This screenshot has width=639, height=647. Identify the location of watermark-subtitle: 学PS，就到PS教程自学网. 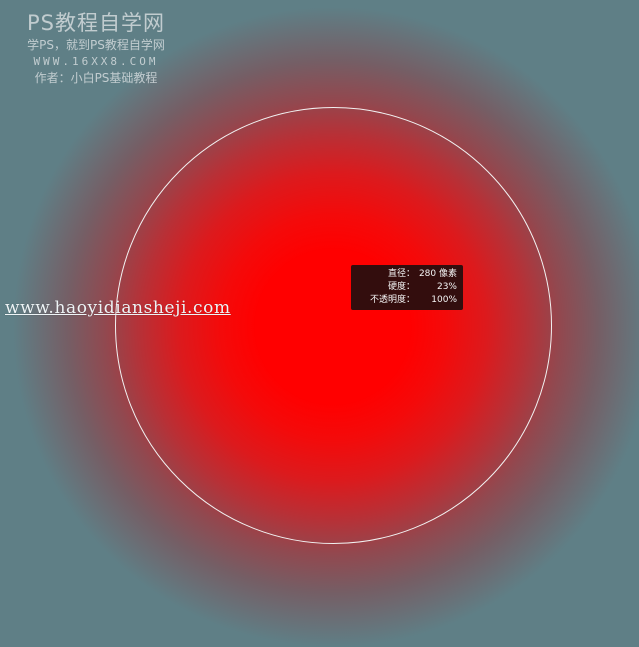
(96, 45).